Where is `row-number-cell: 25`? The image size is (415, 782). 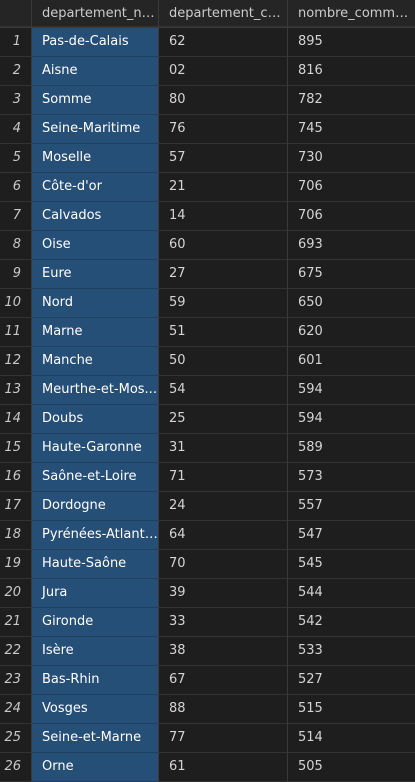 row-number-cell: 25 is located at coordinates (16, 738).